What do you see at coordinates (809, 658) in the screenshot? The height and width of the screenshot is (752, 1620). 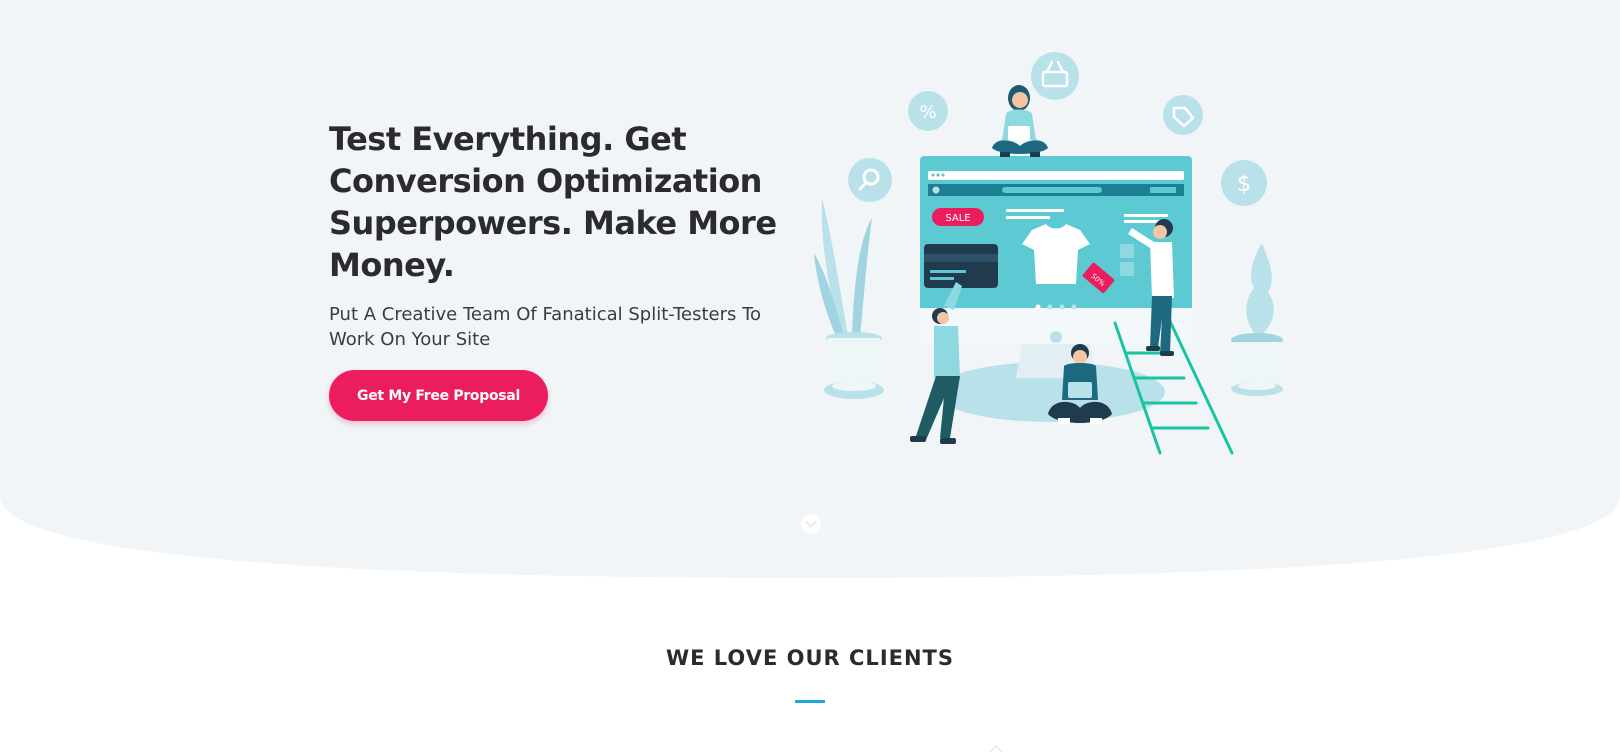 I see `clients-heading: WE LOVE OUR CLIENTS` at bounding box center [809, 658].